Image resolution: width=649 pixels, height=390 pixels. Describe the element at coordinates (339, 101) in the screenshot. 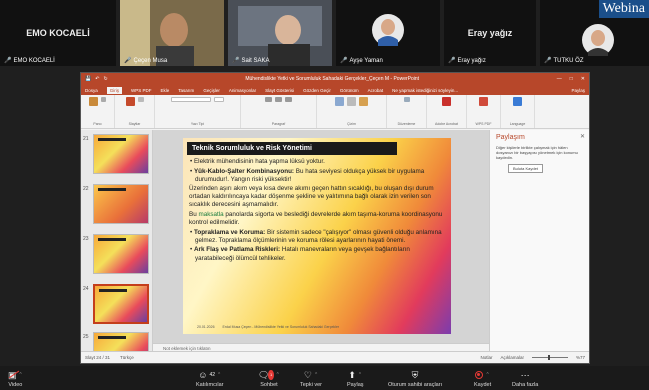

I see `shapes-icon` at that location.